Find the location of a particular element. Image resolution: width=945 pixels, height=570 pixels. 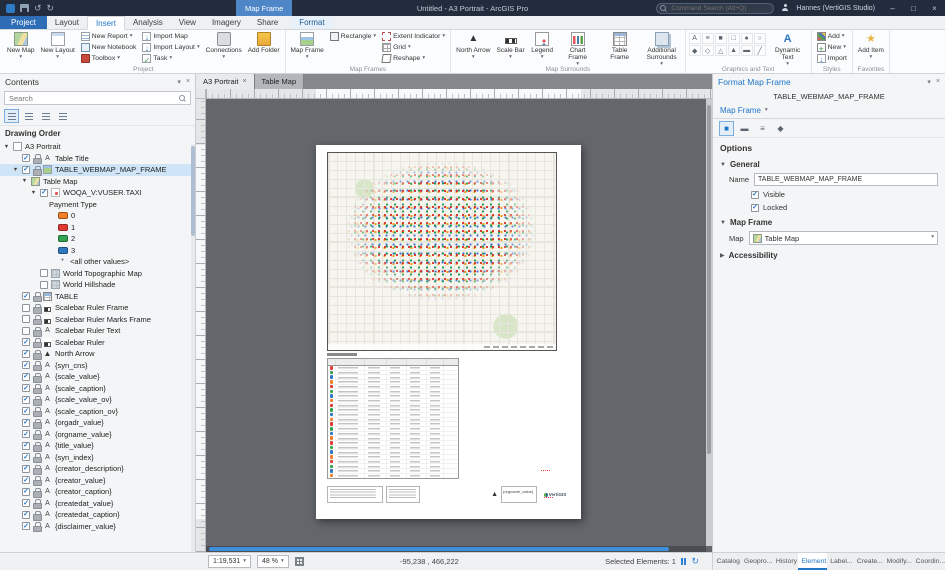

view-tab-a3-portrait: A3 Portrait × is located at coordinates (225, 81).